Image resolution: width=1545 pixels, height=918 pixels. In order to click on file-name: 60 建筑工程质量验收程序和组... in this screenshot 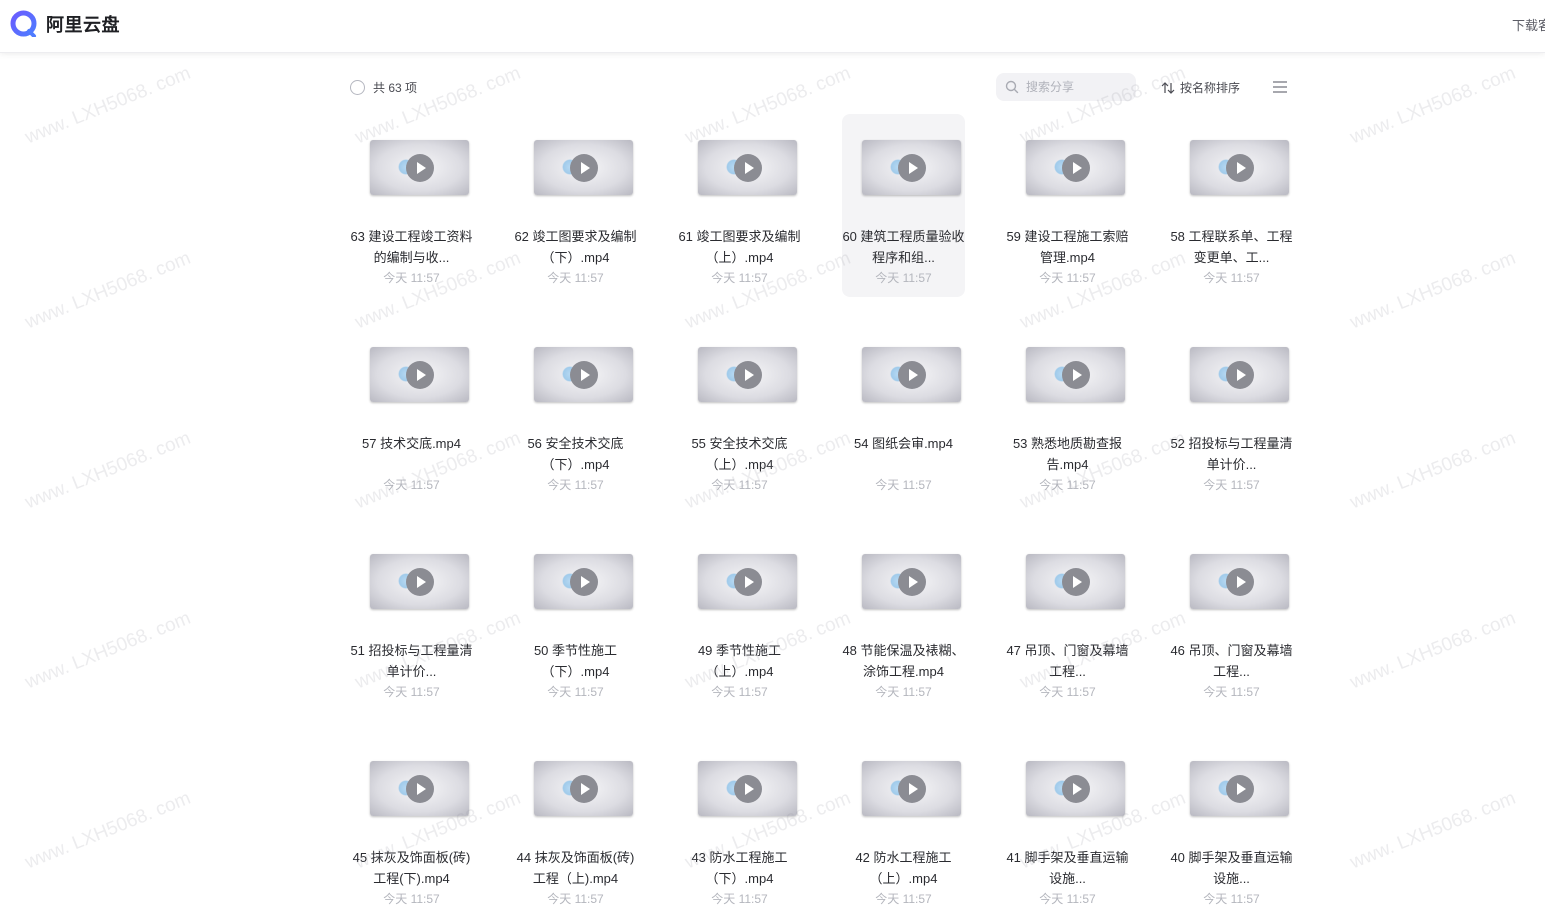, I will do `click(903, 247)`.